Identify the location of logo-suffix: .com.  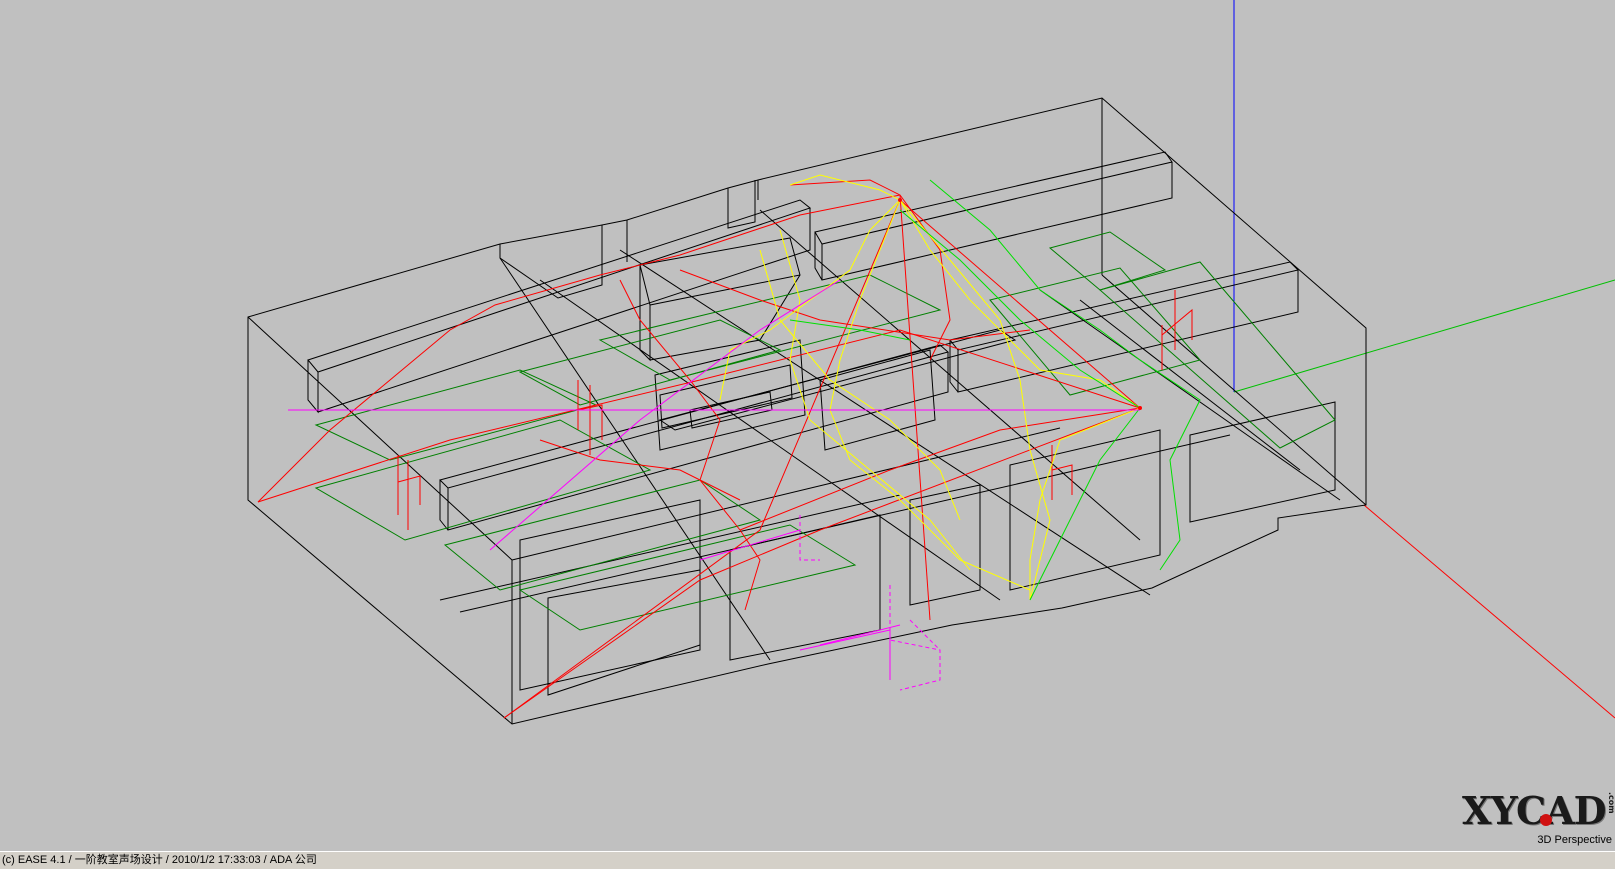
(1611, 803).